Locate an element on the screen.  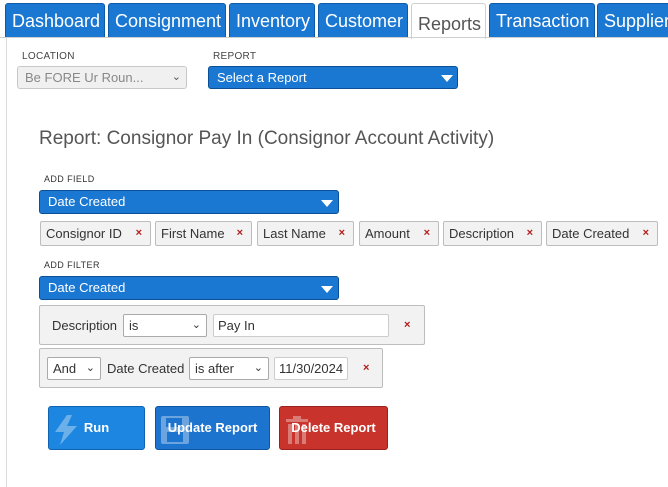
filter-conjunction-select: And ⌄ is located at coordinates (74, 368).